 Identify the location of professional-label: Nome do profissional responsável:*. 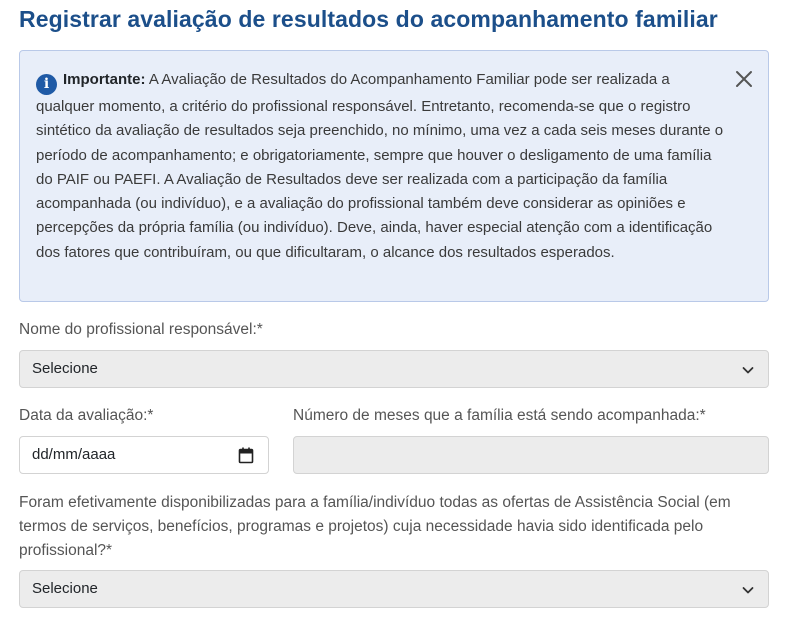
(141, 329).